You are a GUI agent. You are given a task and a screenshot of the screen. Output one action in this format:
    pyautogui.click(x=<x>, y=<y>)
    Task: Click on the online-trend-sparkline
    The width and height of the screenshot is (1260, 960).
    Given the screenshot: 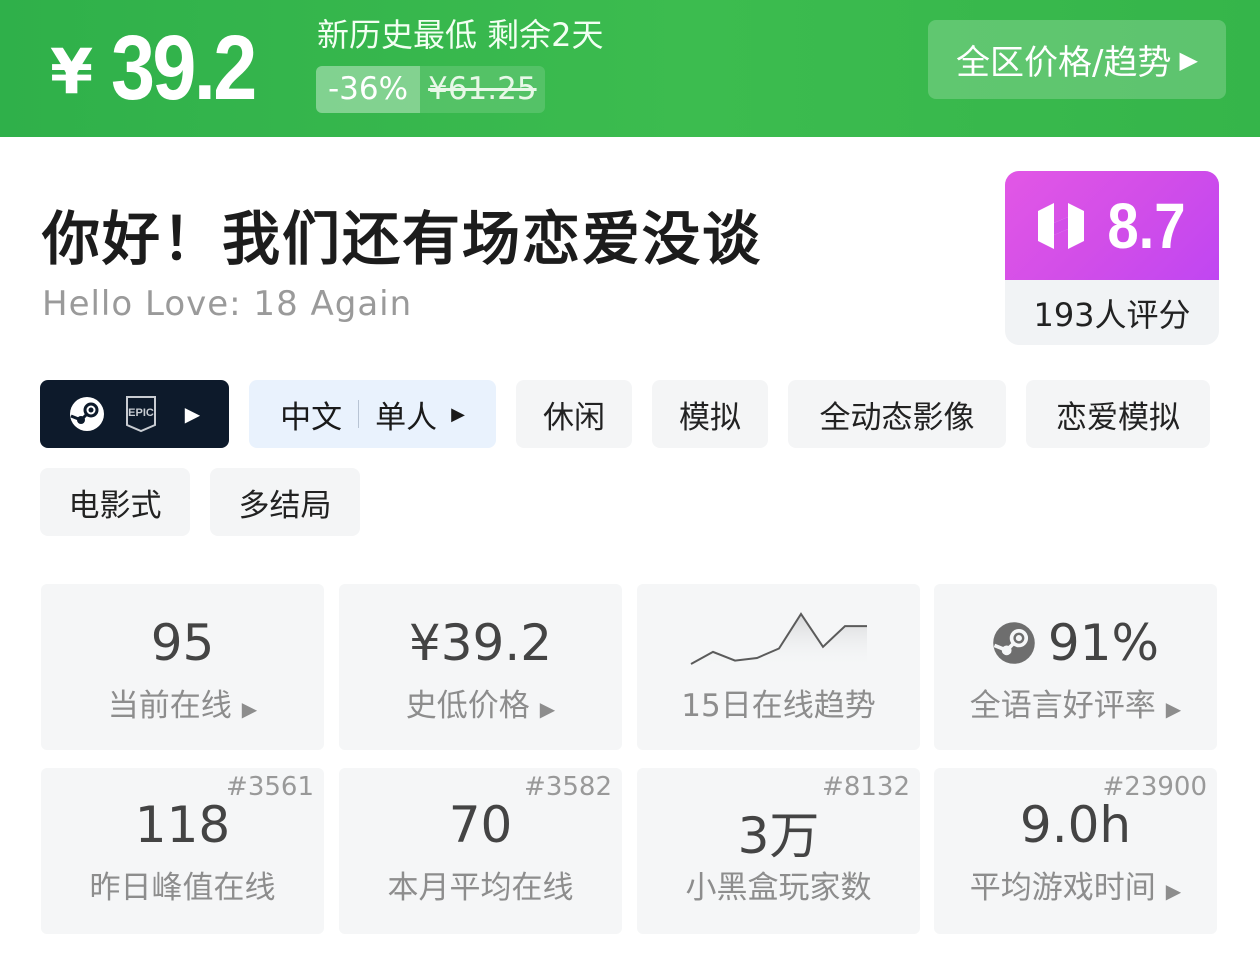 What is the action you would take?
    pyautogui.click(x=778, y=640)
    